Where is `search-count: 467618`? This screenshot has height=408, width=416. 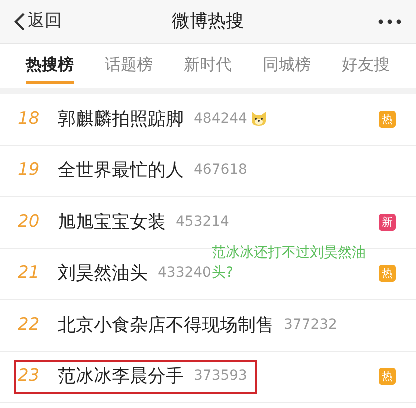
search-count: 467618 is located at coordinates (221, 170).